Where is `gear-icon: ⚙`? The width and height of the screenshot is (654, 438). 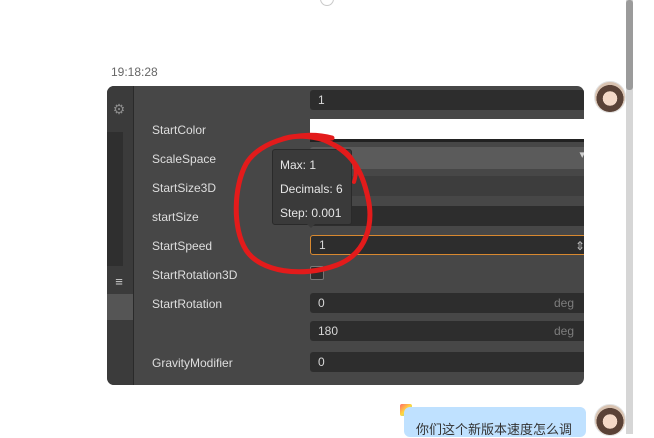
gear-icon: ⚙ is located at coordinates (119, 110).